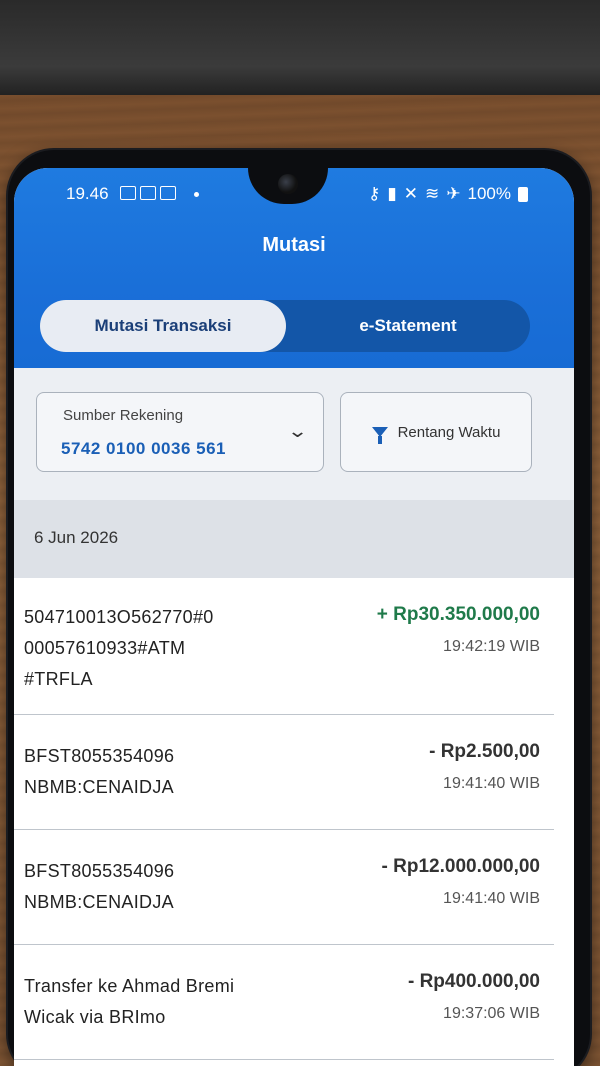 The image size is (600, 1066). What do you see at coordinates (180, 432) in the screenshot?
I see `account-source-dropdown: Sumber Rekening 5742 0100 0036 561 ⌄` at bounding box center [180, 432].